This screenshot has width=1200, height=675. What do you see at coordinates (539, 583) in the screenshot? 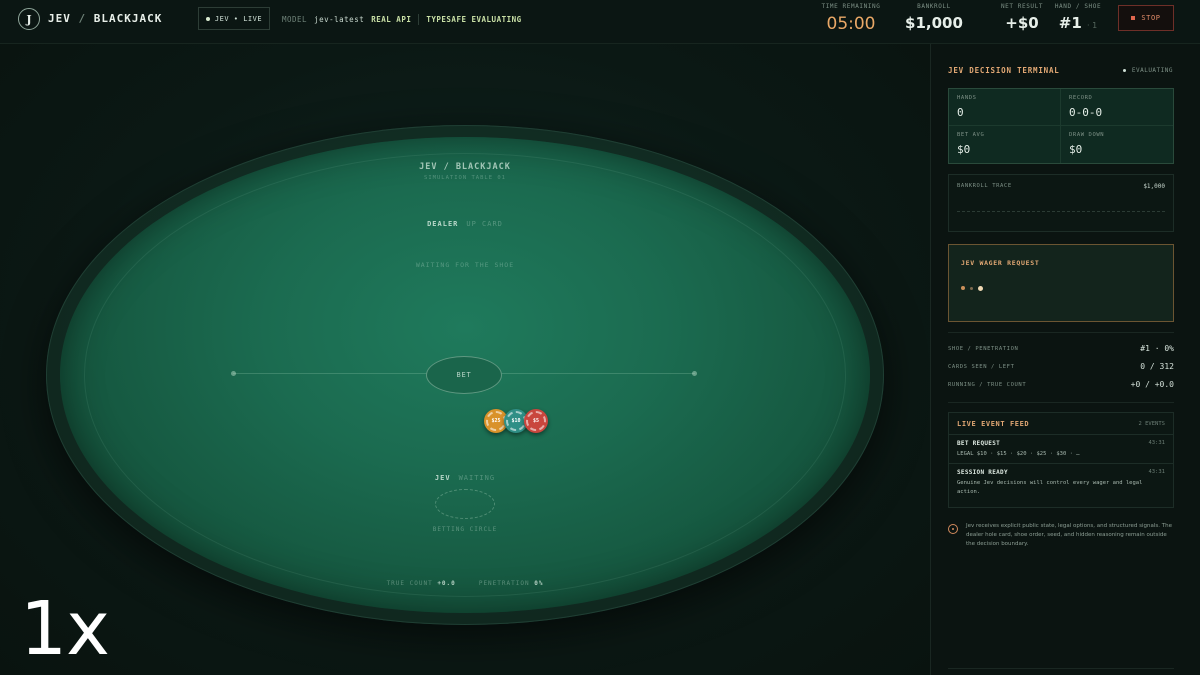
I see `penetration-value: 0%` at bounding box center [539, 583].